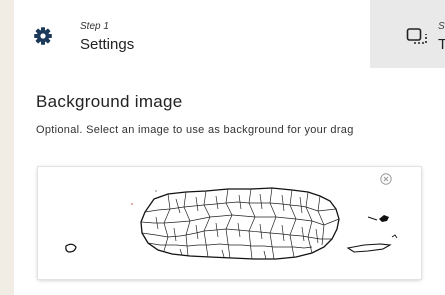  What do you see at coordinates (441, 26) in the screenshot?
I see `step-number: S` at bounding box center [441, 26].